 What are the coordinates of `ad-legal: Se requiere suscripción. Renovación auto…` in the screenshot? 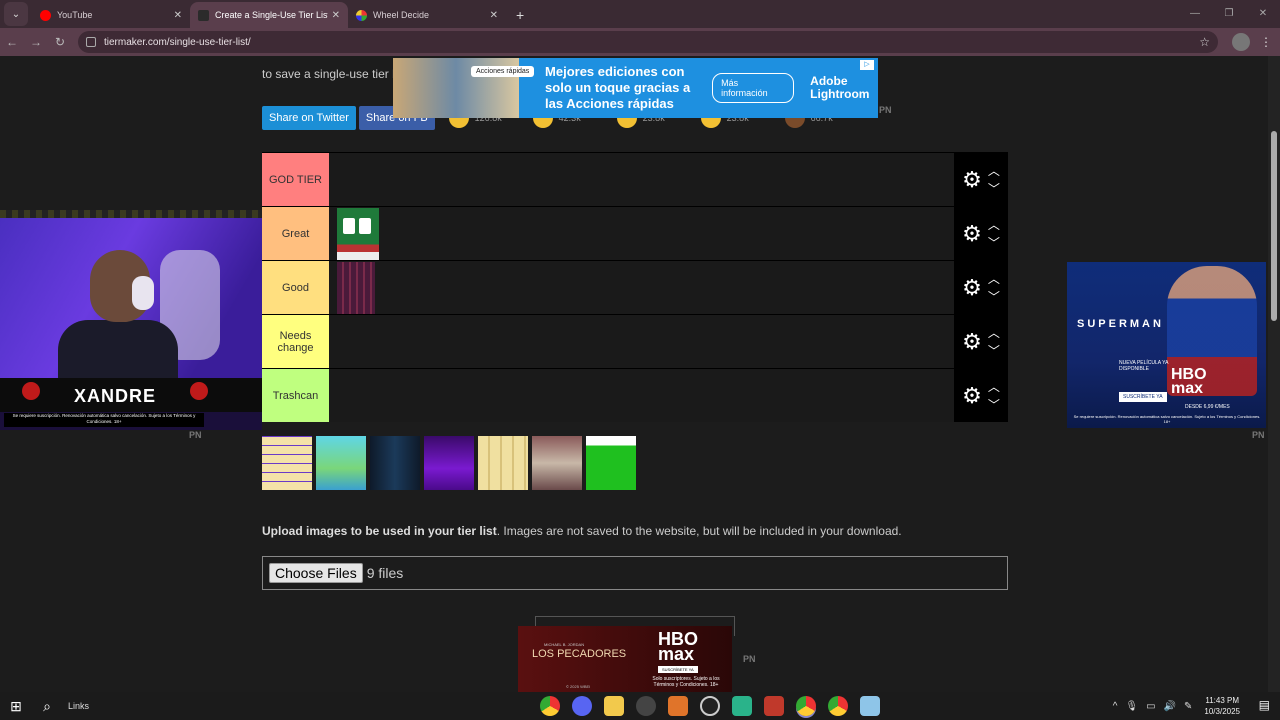 It's located at (1167, 419).